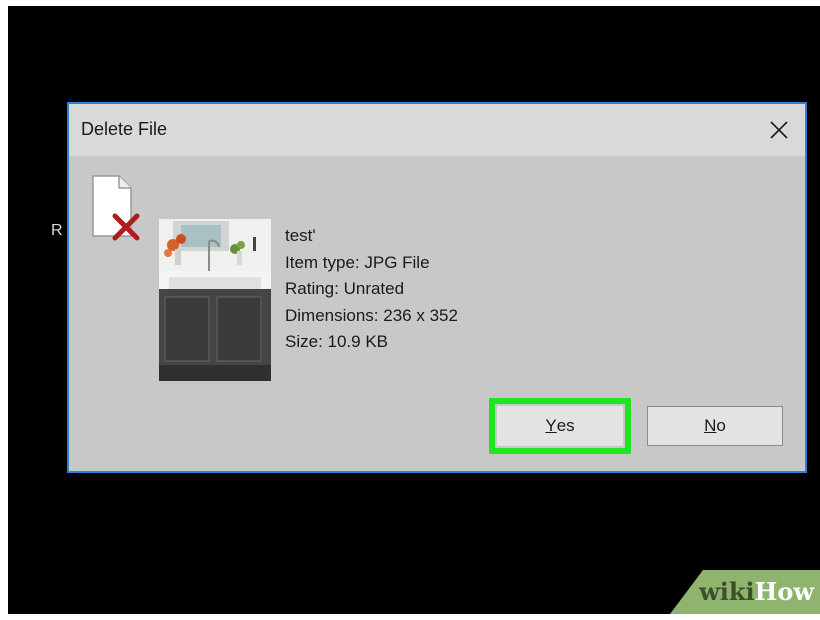 This screenshot has width=820, height=620. I want to click on close-button, so click(779, 130).